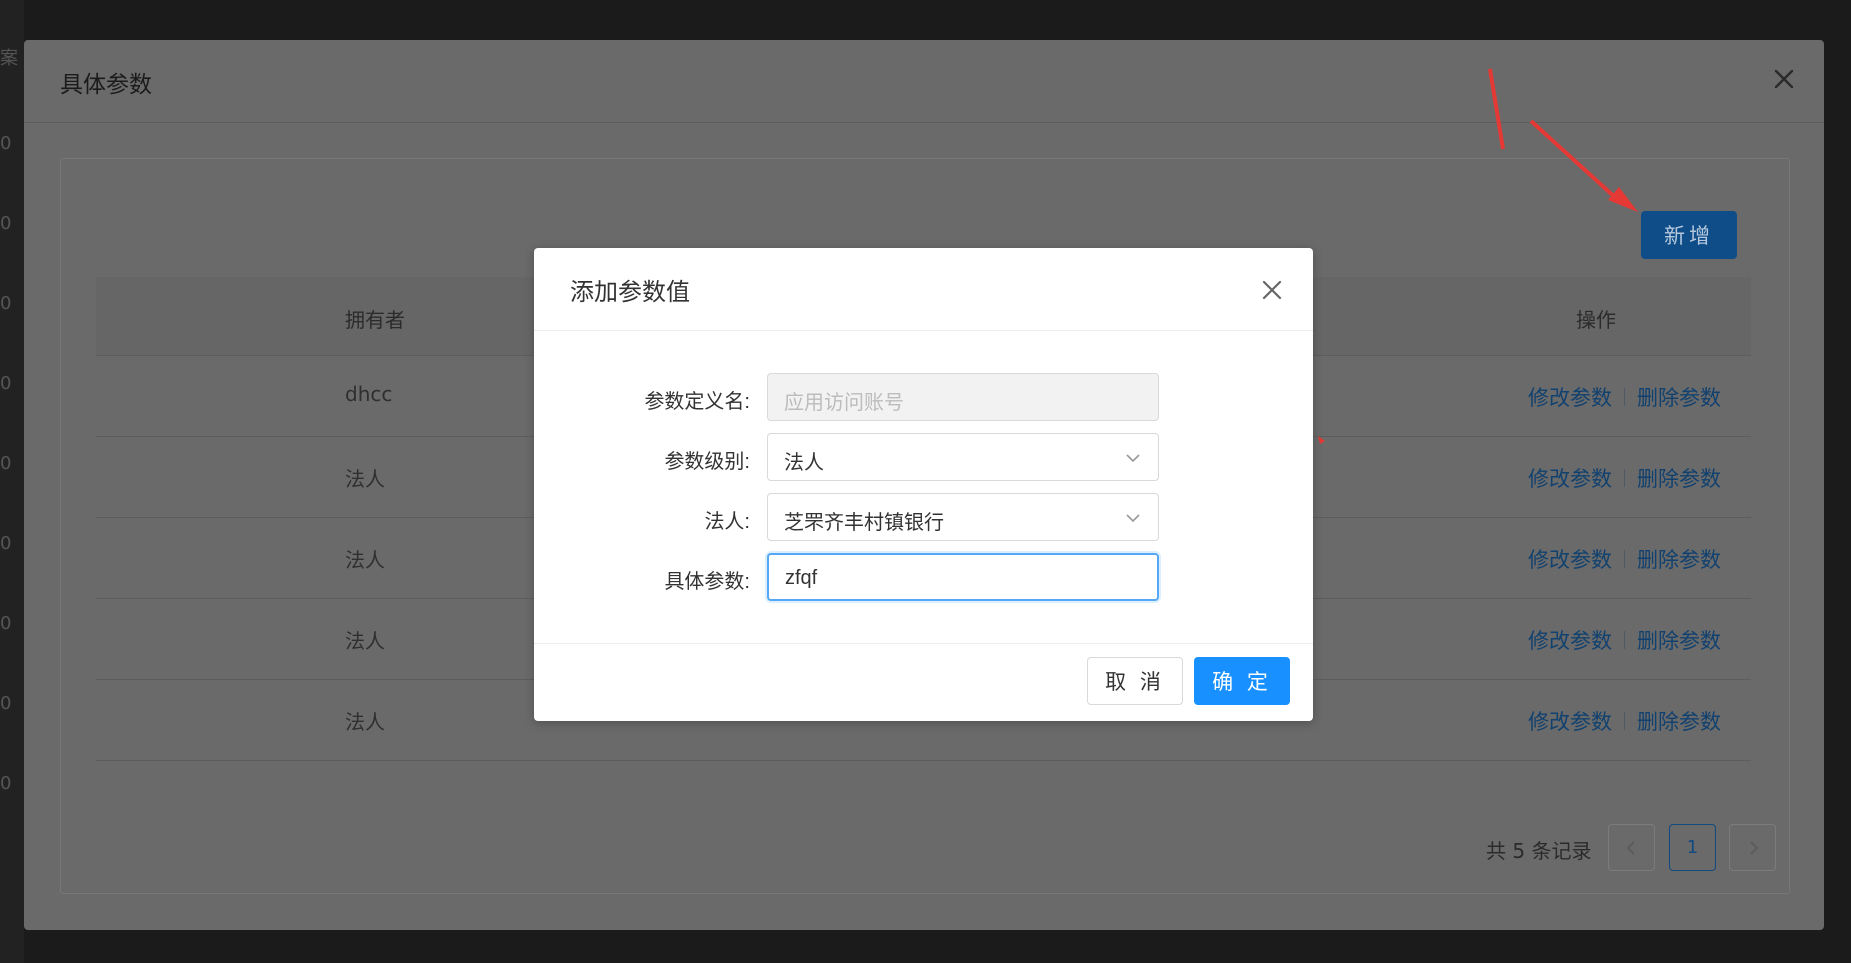  I want to click on form-row-legal-entity: 法人: 芝罘齐丰村镇银行, so click(923, 517).